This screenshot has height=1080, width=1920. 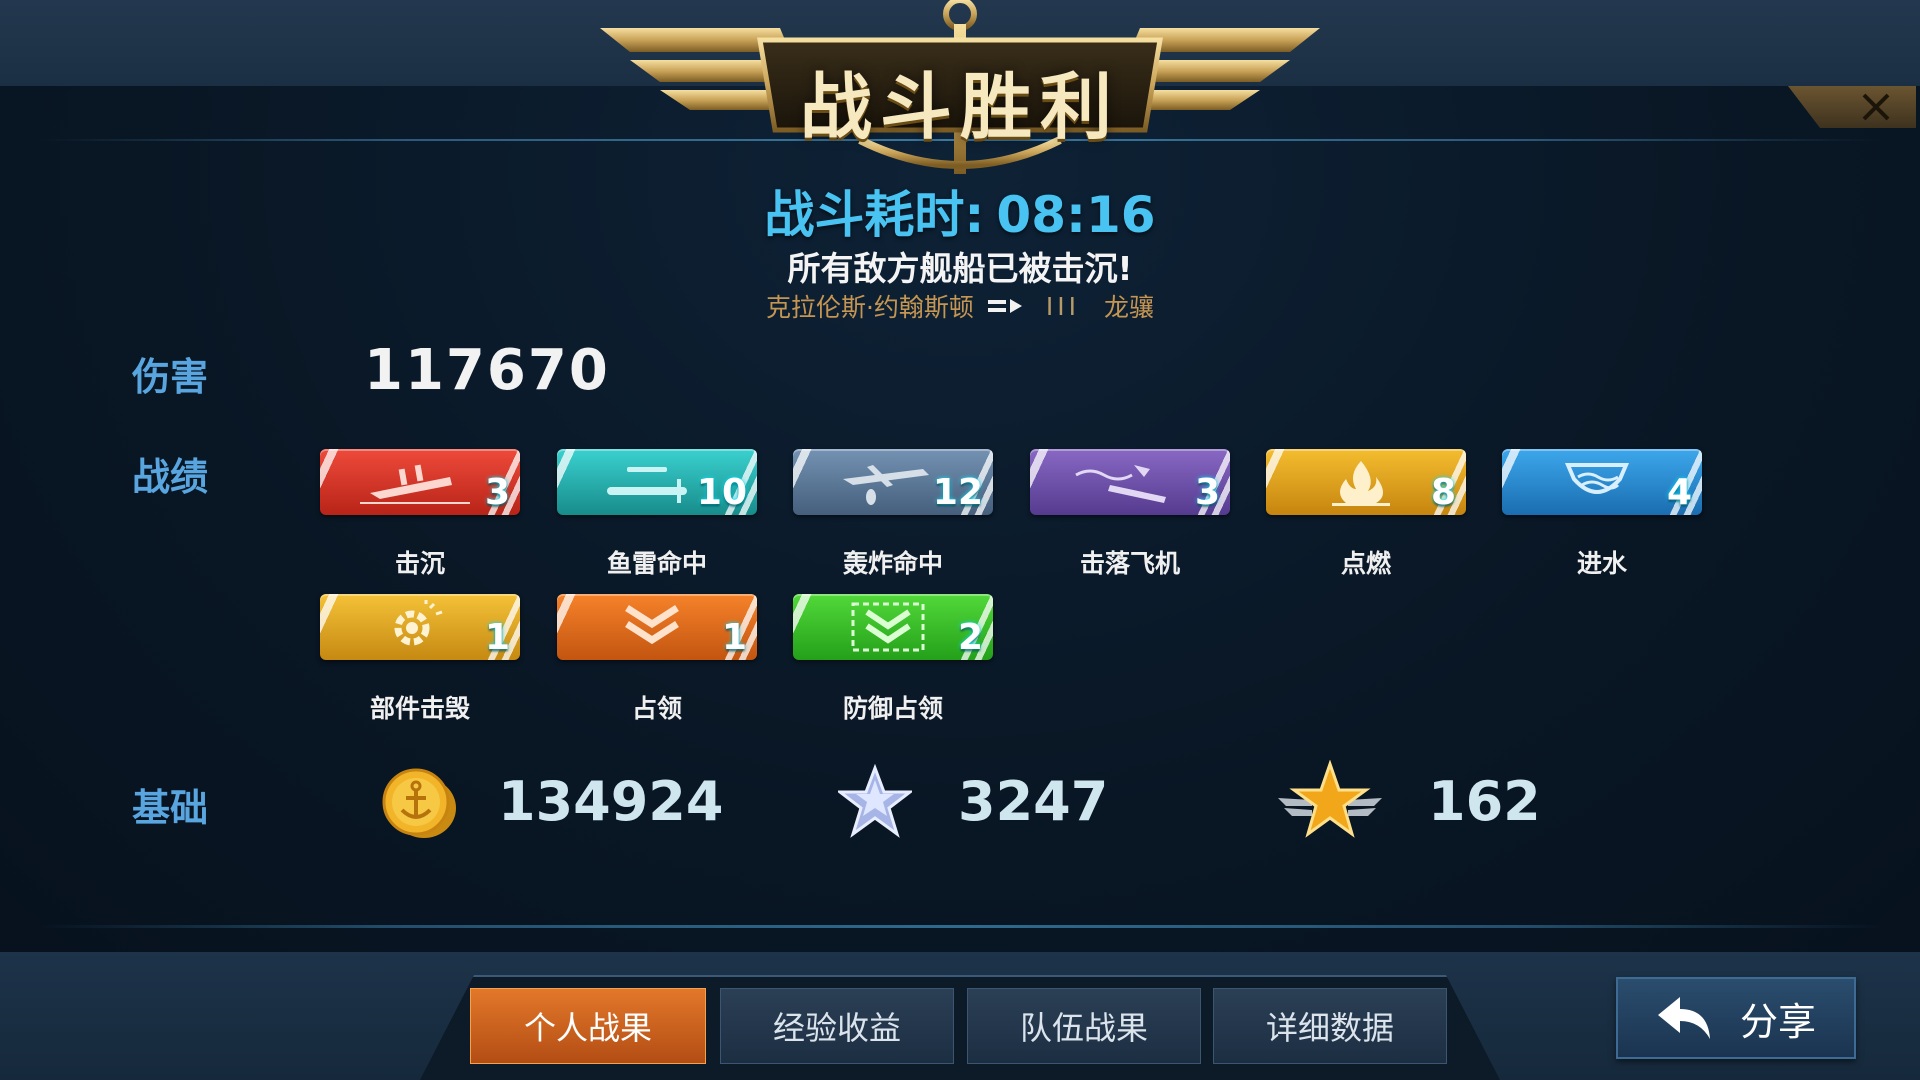 What do you see at coordinates (837, 1026) in the screenshot?
I see `tab-exp-earnings: 经验收益` at bounding box center [837, 1026].